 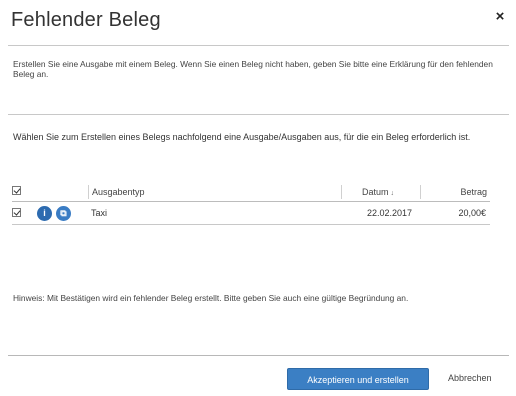 What do you see at coordinates (455, 192) in the screenshot?
I see `column-header-betrag: Betrag` at bounding box center [455, 192].